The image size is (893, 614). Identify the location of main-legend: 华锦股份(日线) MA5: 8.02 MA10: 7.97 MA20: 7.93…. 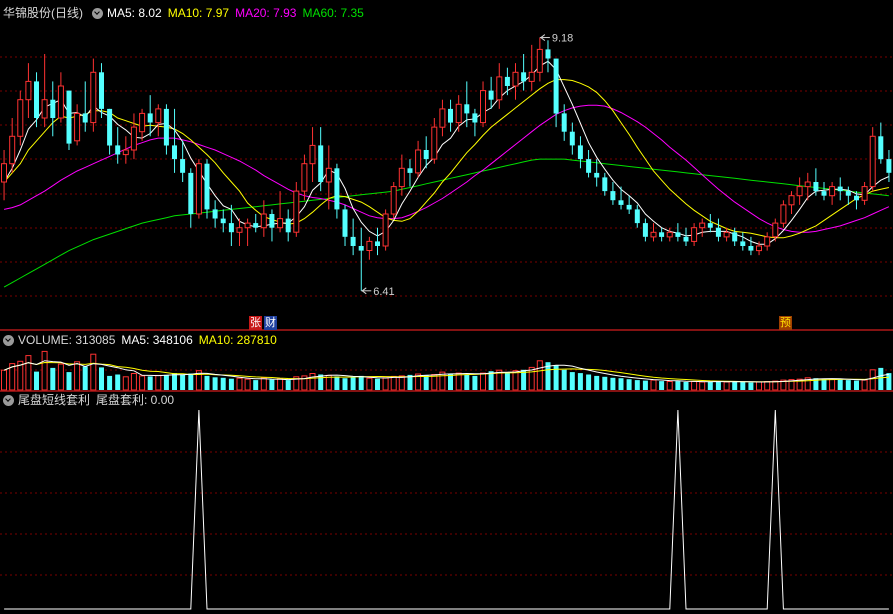
(185, 13).